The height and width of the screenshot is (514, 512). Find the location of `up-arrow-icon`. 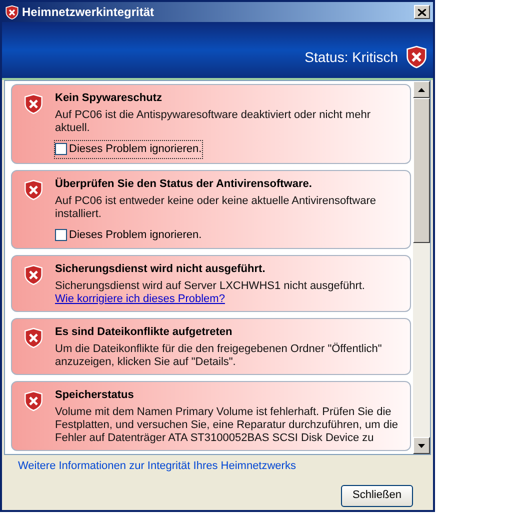

up-arrow-icon is located at coordinates (421, 90).